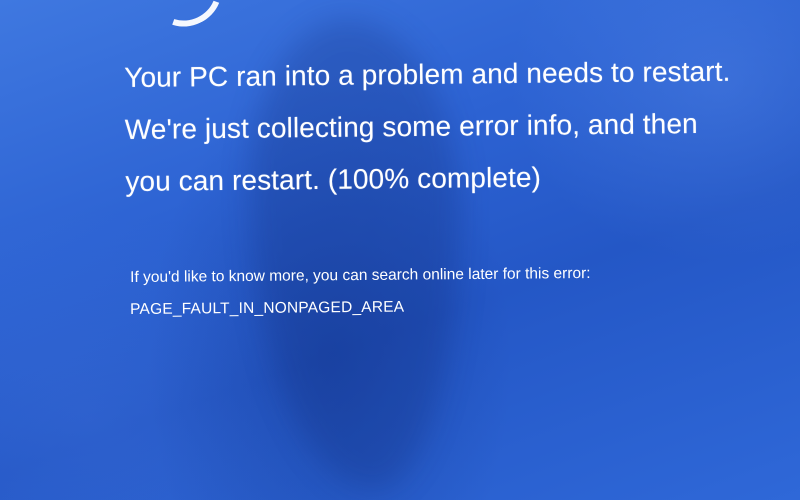 This screenshot has height=500, width=800. Describe the element at coordinates (186, 19) in the screenshot. I see `sad-face-icon` at that location.